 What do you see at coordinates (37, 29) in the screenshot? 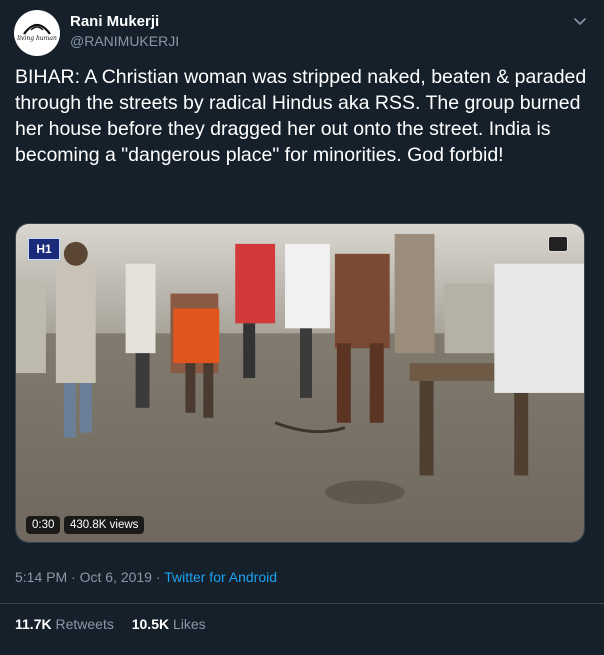
I see `avatar-arc-icon` at bounding box center [37, 29].